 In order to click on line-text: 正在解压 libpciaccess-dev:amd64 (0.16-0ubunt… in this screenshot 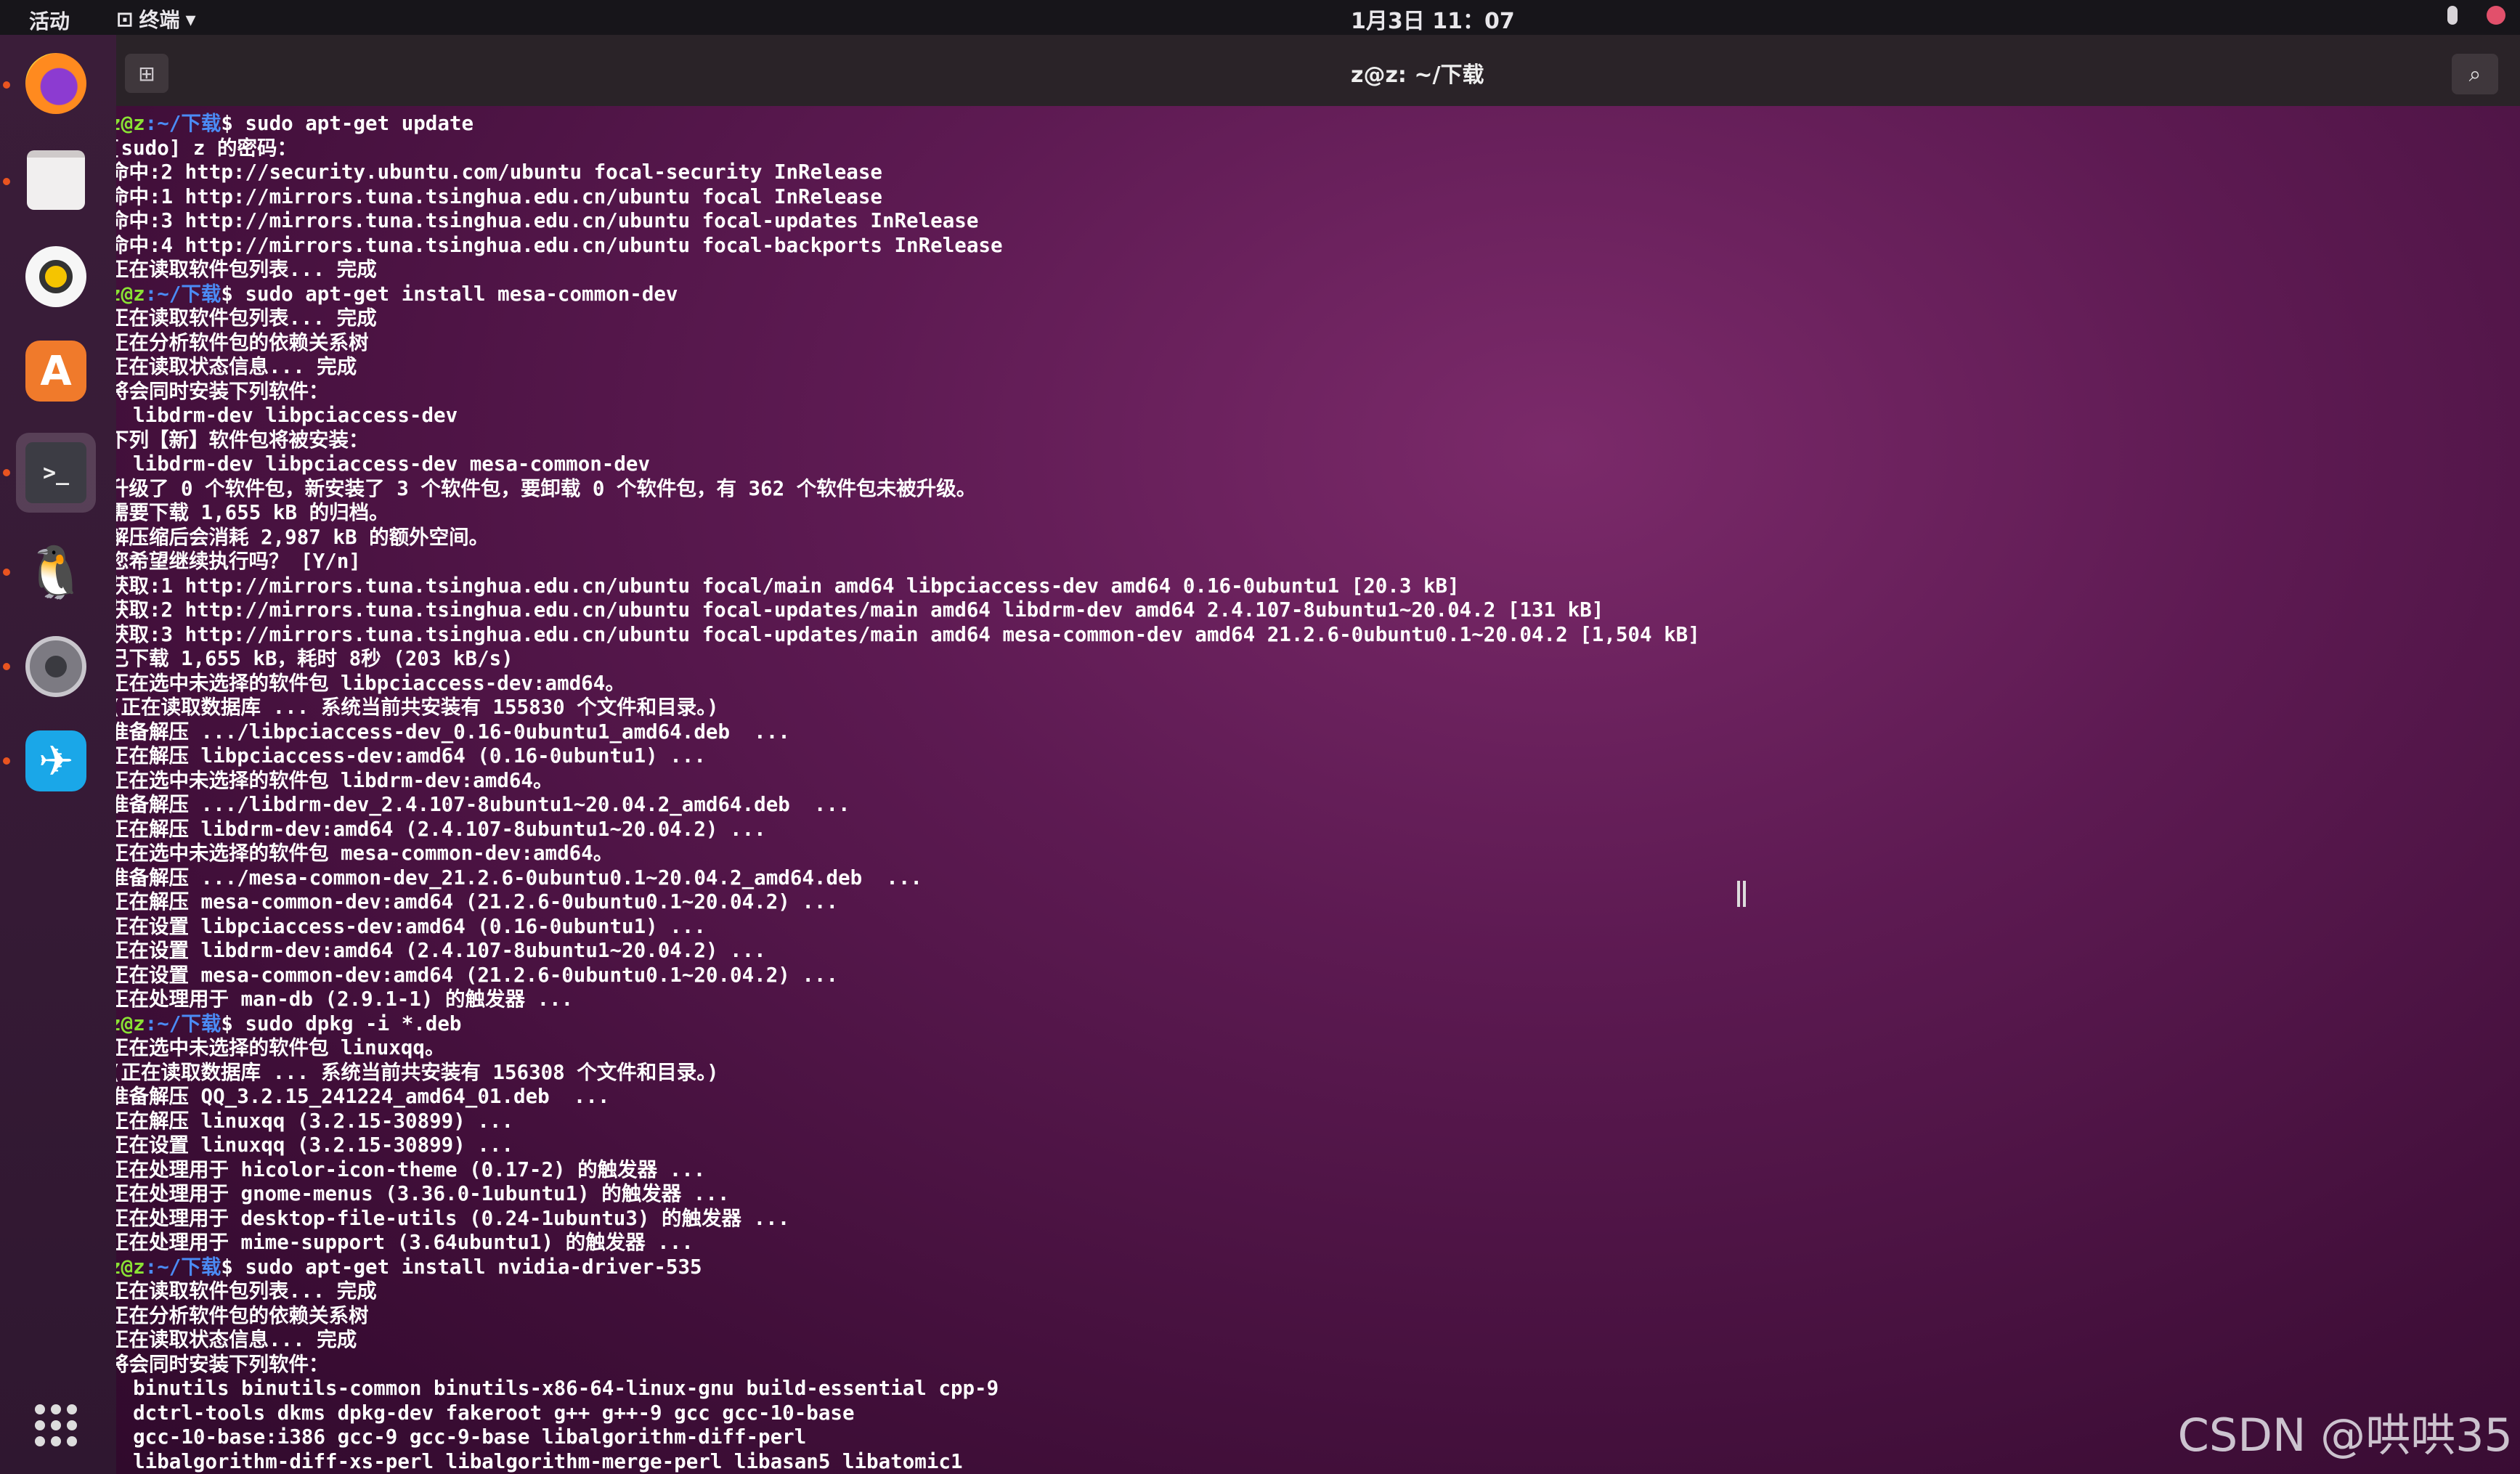, I will do `click(411, 756)`.